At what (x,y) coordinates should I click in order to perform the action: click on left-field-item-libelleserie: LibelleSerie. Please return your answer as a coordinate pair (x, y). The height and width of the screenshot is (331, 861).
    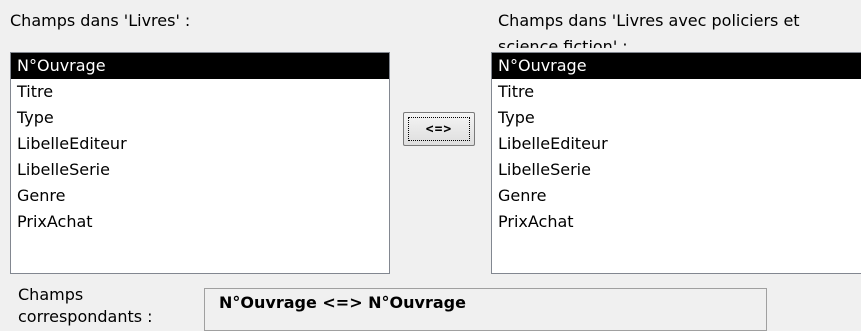
    Looking at the image, I should click on (200, 170).